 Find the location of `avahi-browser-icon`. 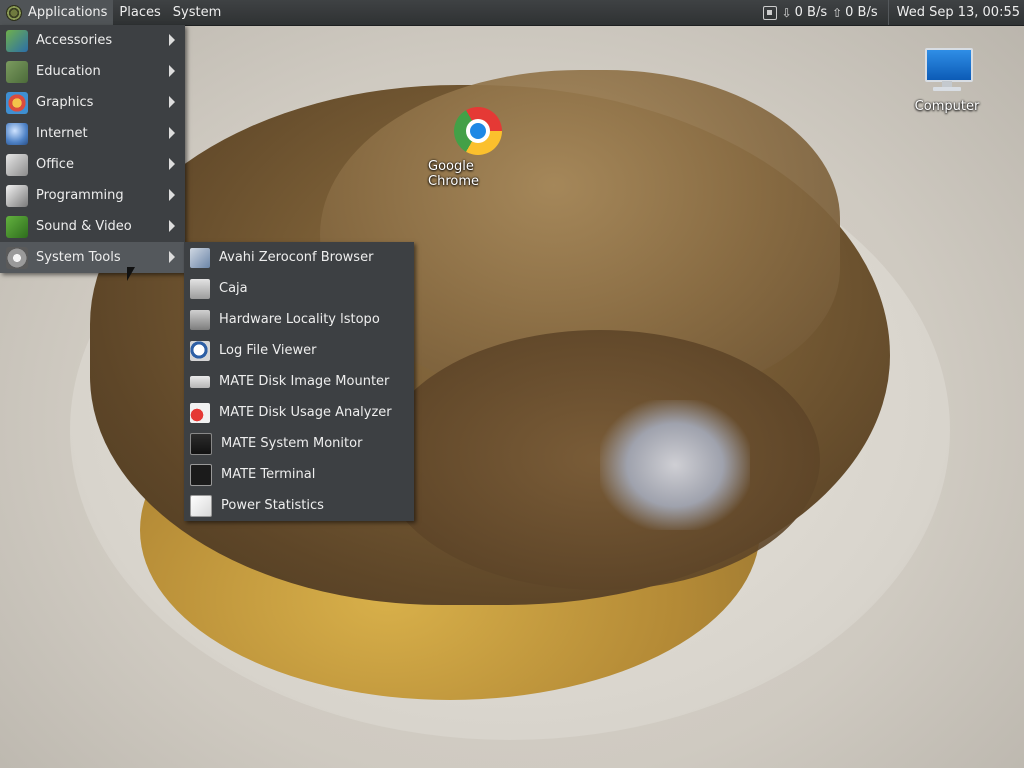

avahi-browser-icon is located at coordinates (200, 257).